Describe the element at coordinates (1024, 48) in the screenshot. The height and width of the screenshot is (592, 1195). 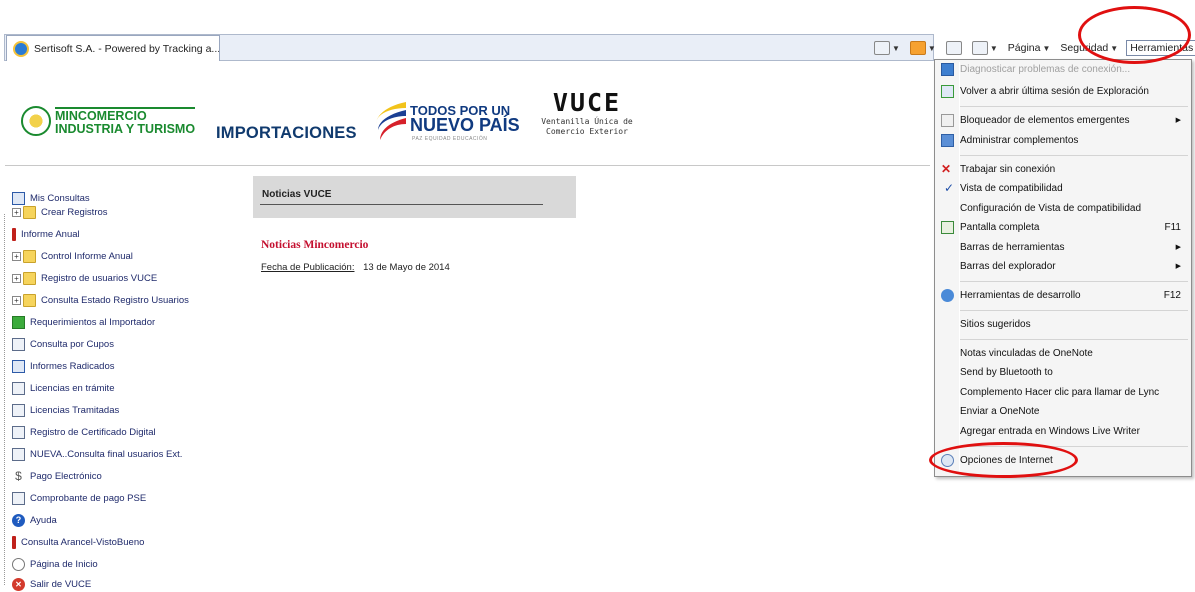
I see `page-menu-label: Página` at that location.